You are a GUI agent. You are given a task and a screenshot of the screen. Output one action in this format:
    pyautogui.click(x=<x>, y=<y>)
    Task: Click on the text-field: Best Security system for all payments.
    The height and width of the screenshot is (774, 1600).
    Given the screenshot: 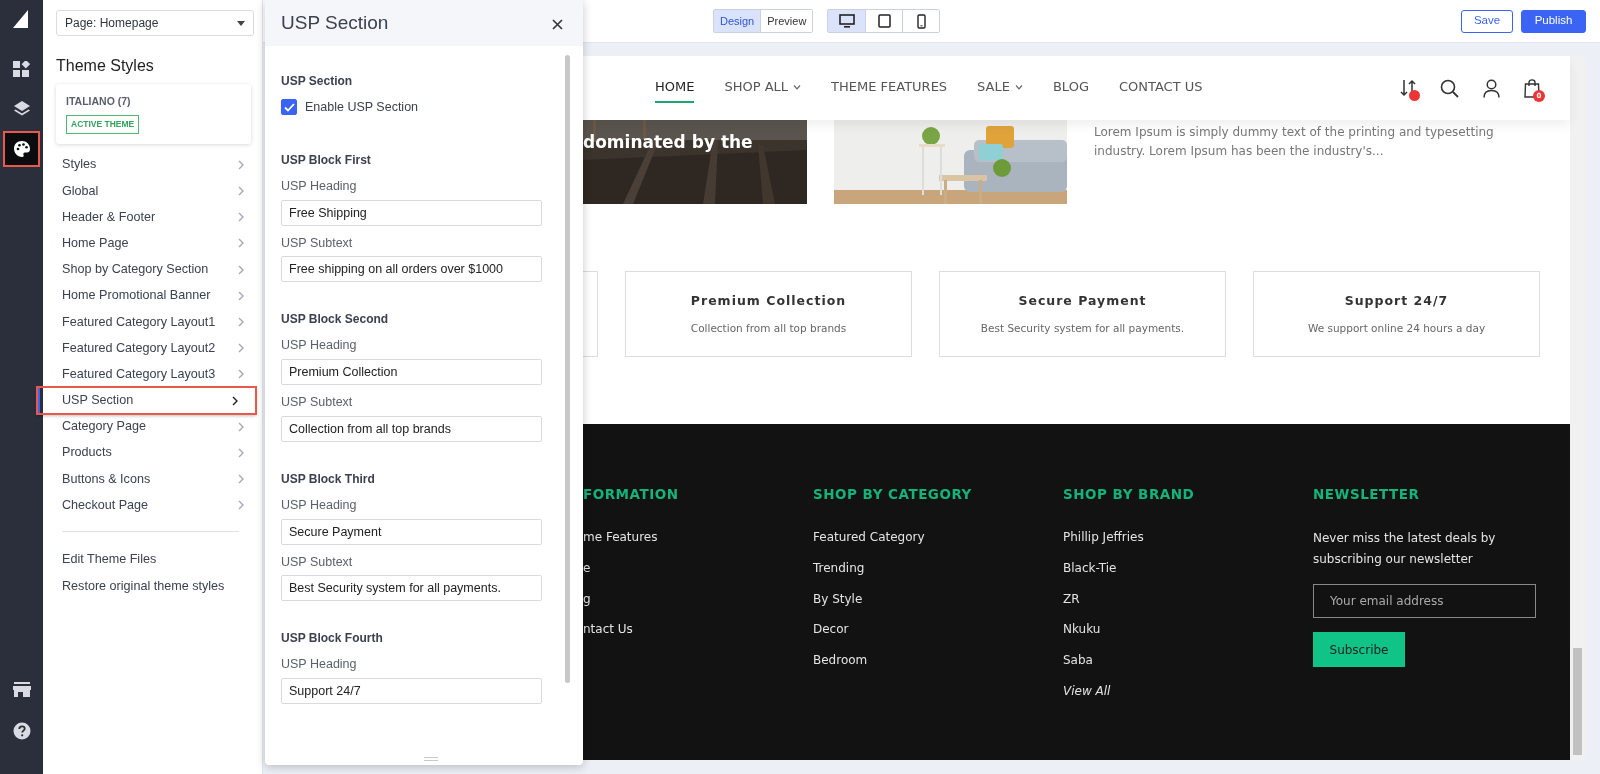 What is the action you would take?
    pyautogui.click(x=411, y=588)
    